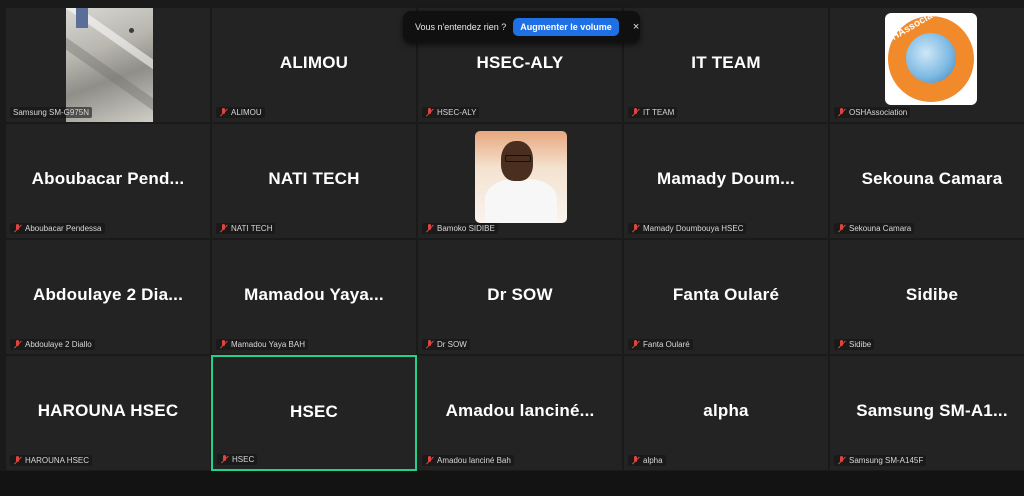  Describe the element at coordinates (57, 460) in the screenshot. I see `participant-name-label: HAROUNA HSEC` at that location.